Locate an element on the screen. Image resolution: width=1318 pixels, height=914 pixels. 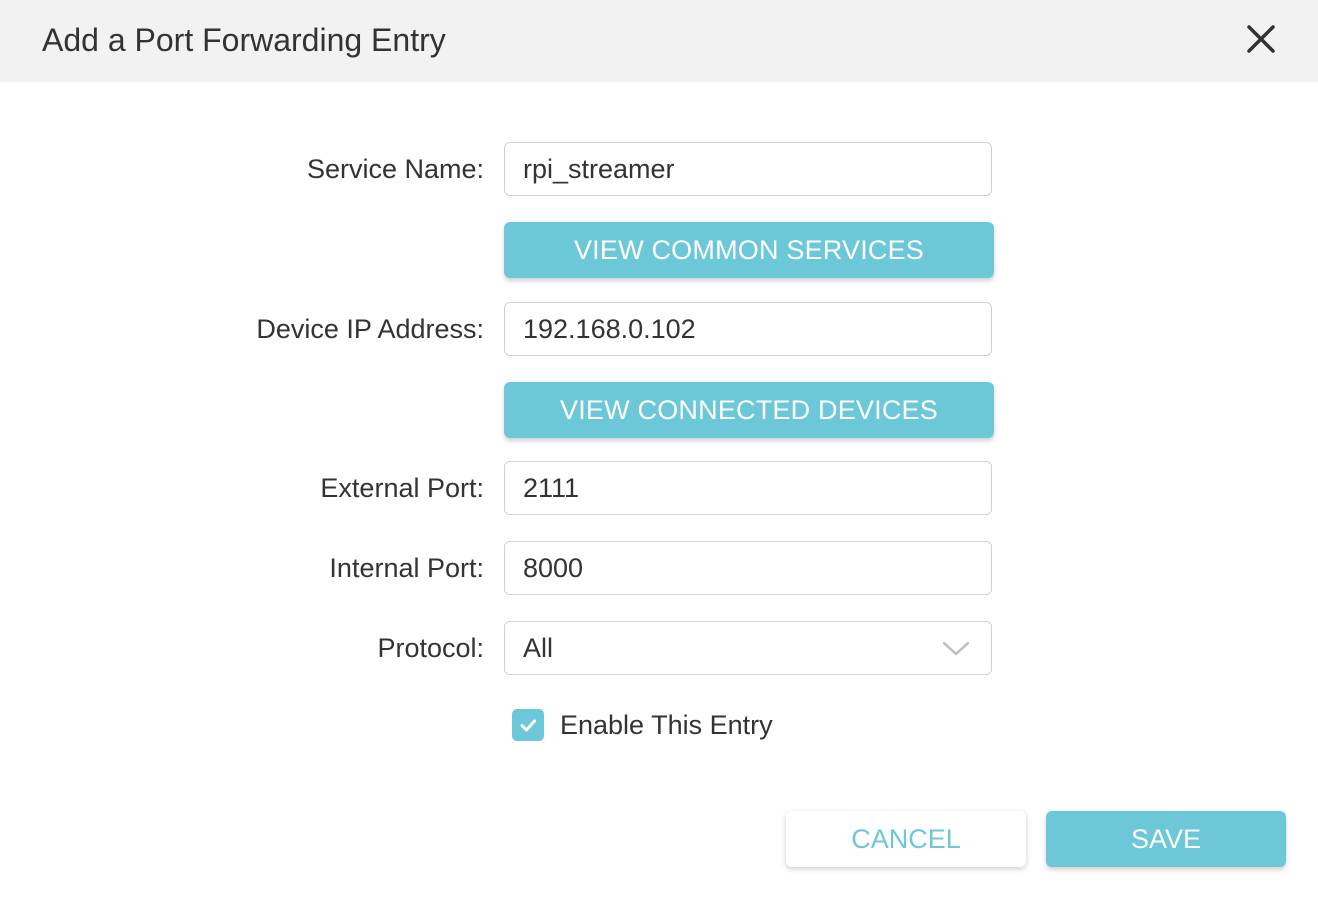
chevron-down-icon is located at coordinates (956, 648).